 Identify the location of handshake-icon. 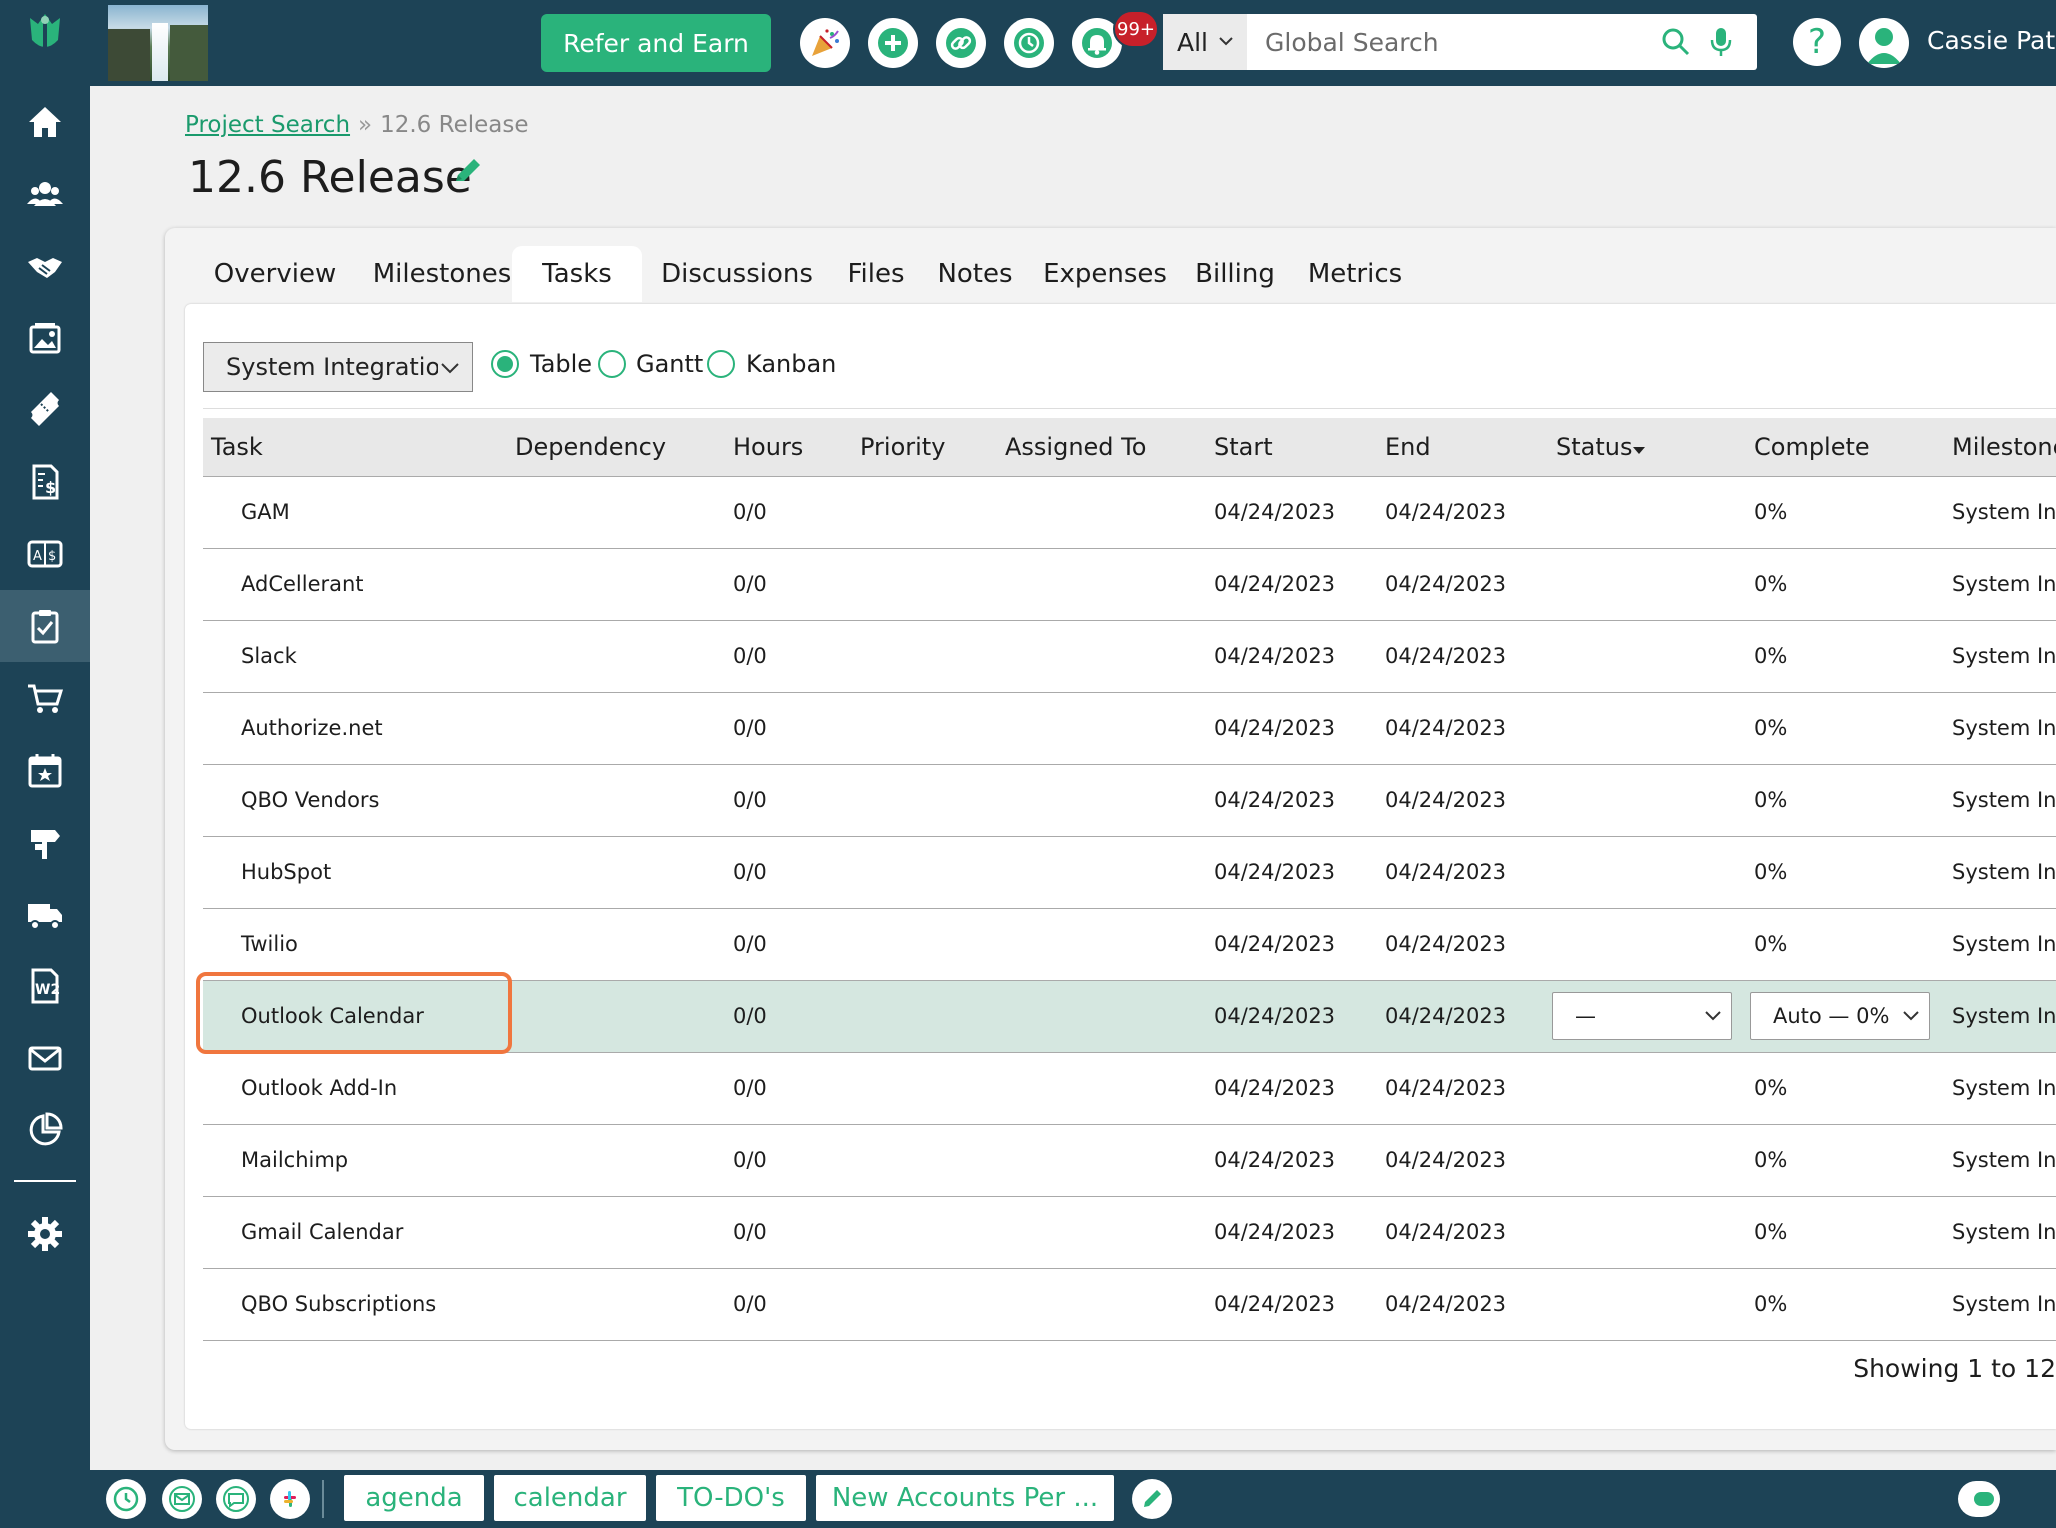
(45, 266).